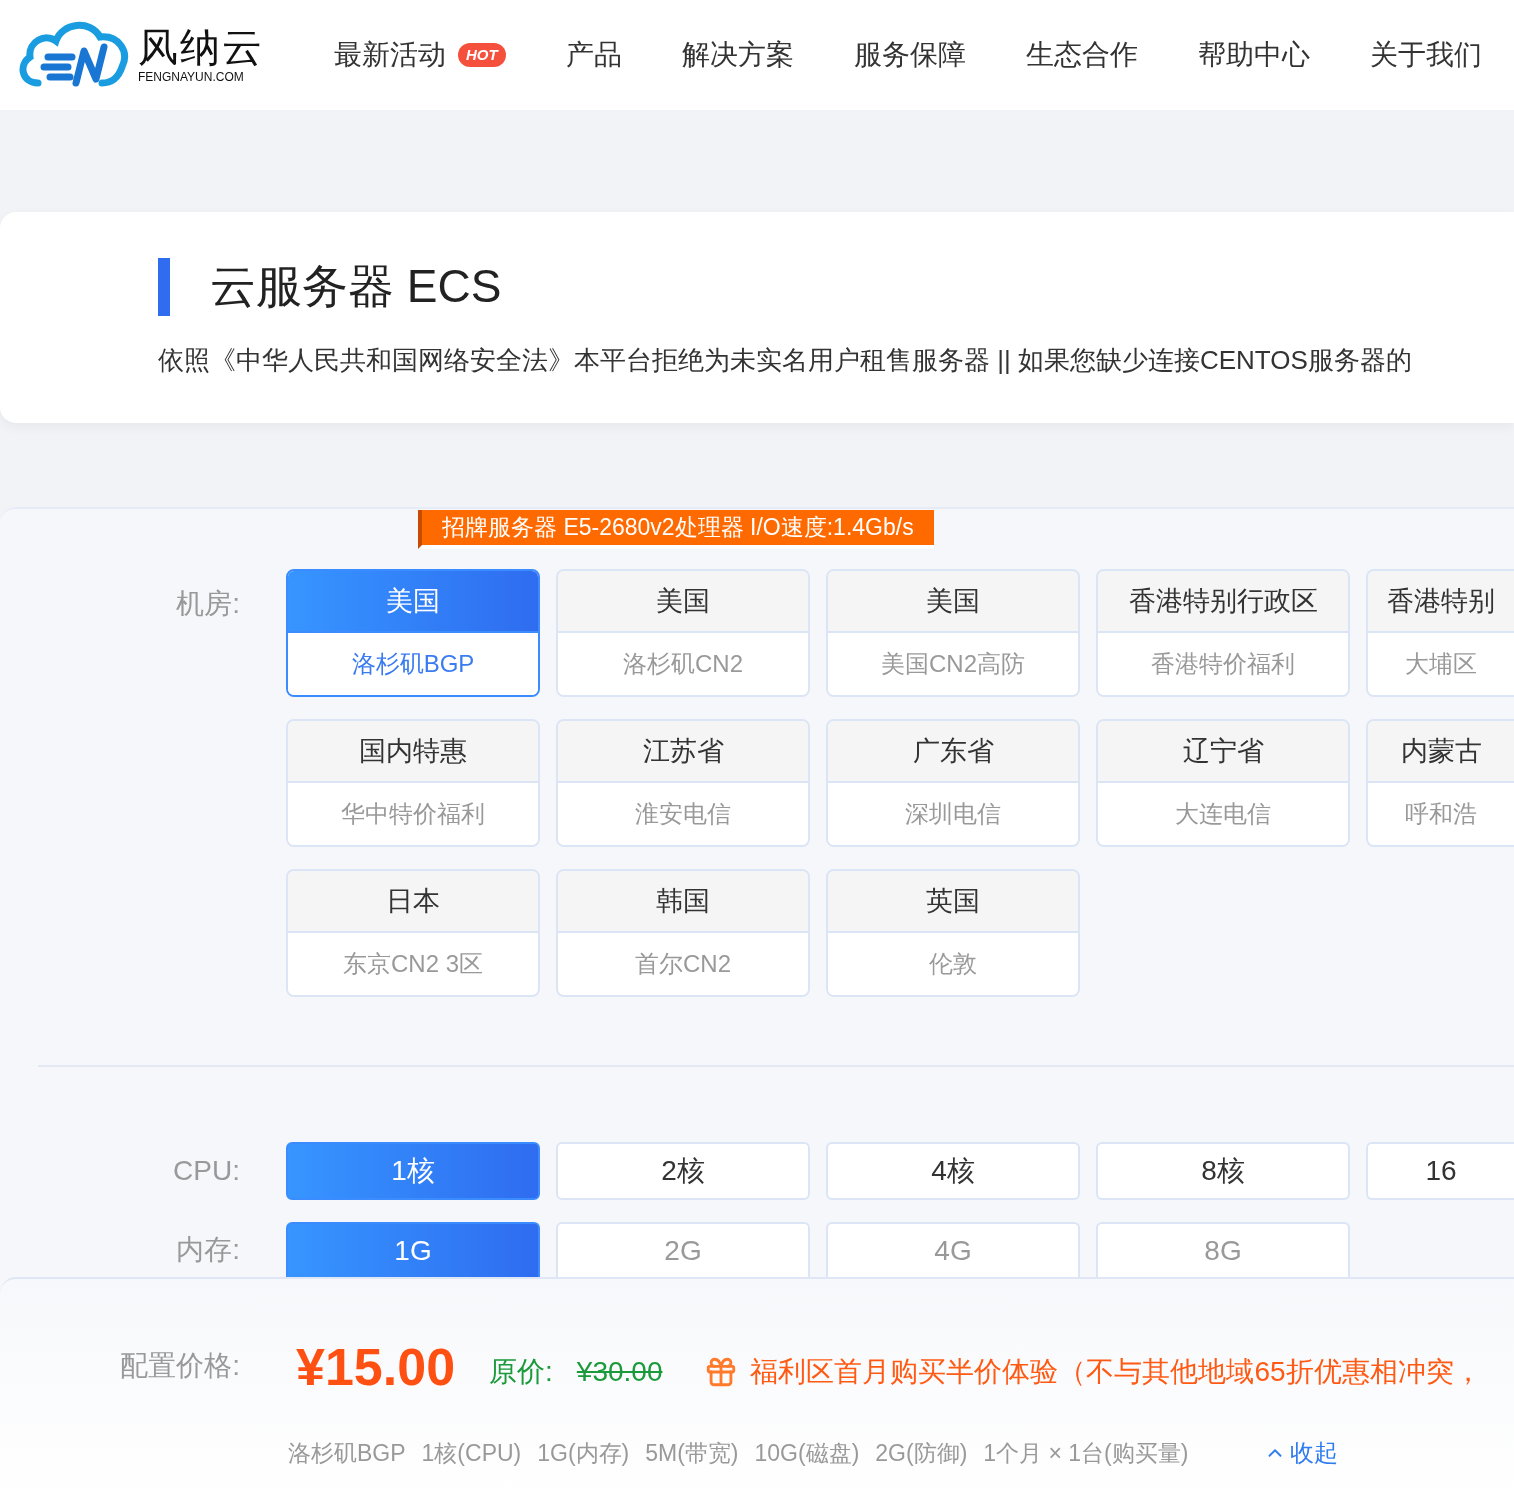 The height and width of the screenshot is (1498, 1514). I want to click on summary-item: 10G(磁盘), so click(807, 1453).